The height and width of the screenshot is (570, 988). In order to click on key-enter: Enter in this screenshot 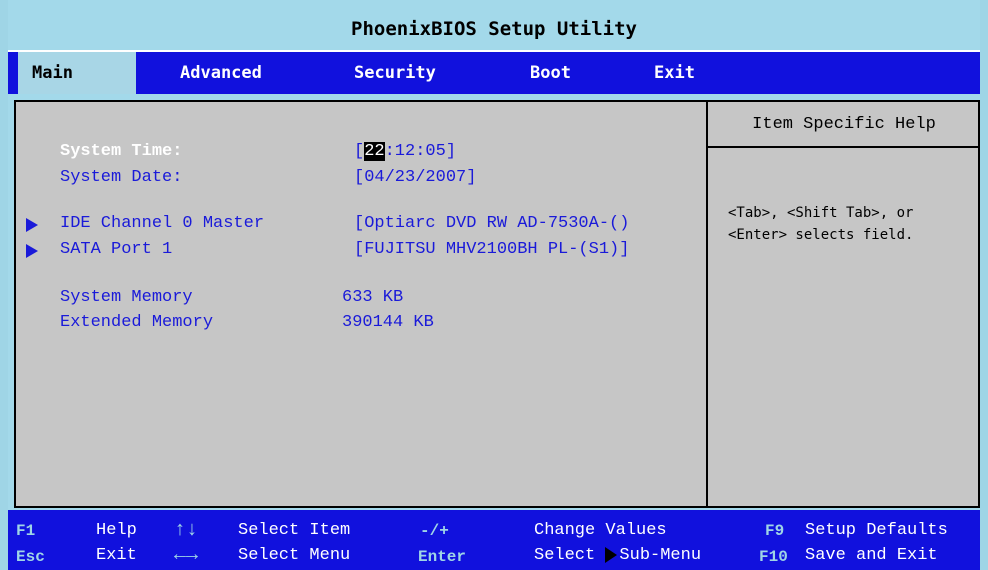, I will do `click(442, 557)`.